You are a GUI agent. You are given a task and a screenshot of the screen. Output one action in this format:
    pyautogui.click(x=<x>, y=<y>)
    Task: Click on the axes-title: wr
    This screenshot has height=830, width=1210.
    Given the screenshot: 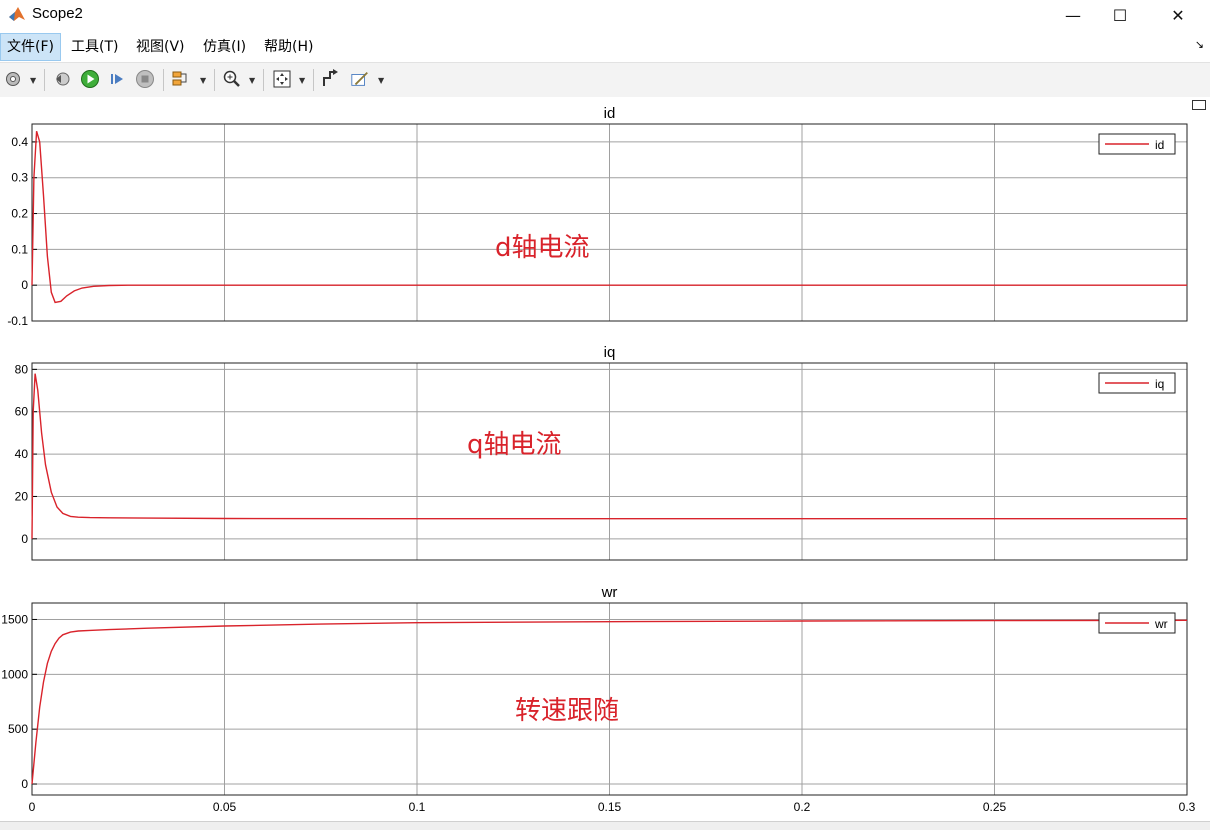 What is the action you would take?
    pyautogui.click(x=609, y=592)
    